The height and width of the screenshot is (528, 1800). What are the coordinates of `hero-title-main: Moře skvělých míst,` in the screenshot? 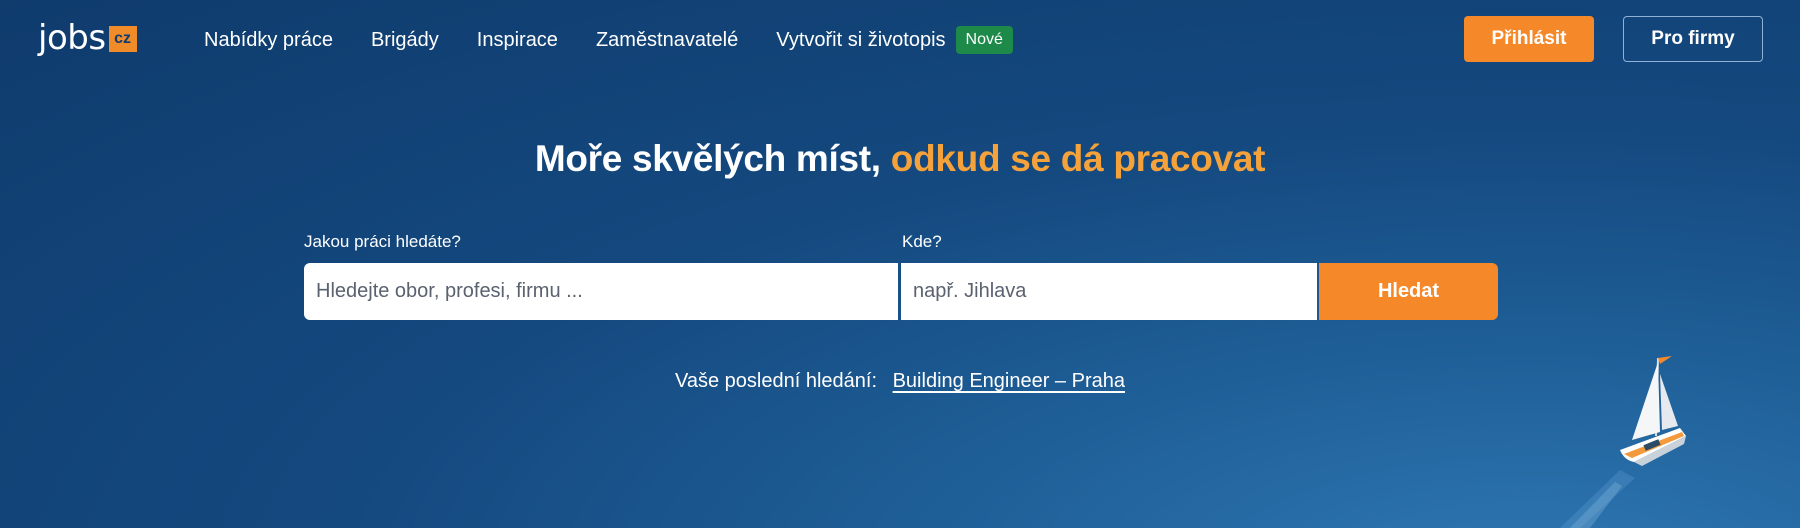 It's located at (707, 158).